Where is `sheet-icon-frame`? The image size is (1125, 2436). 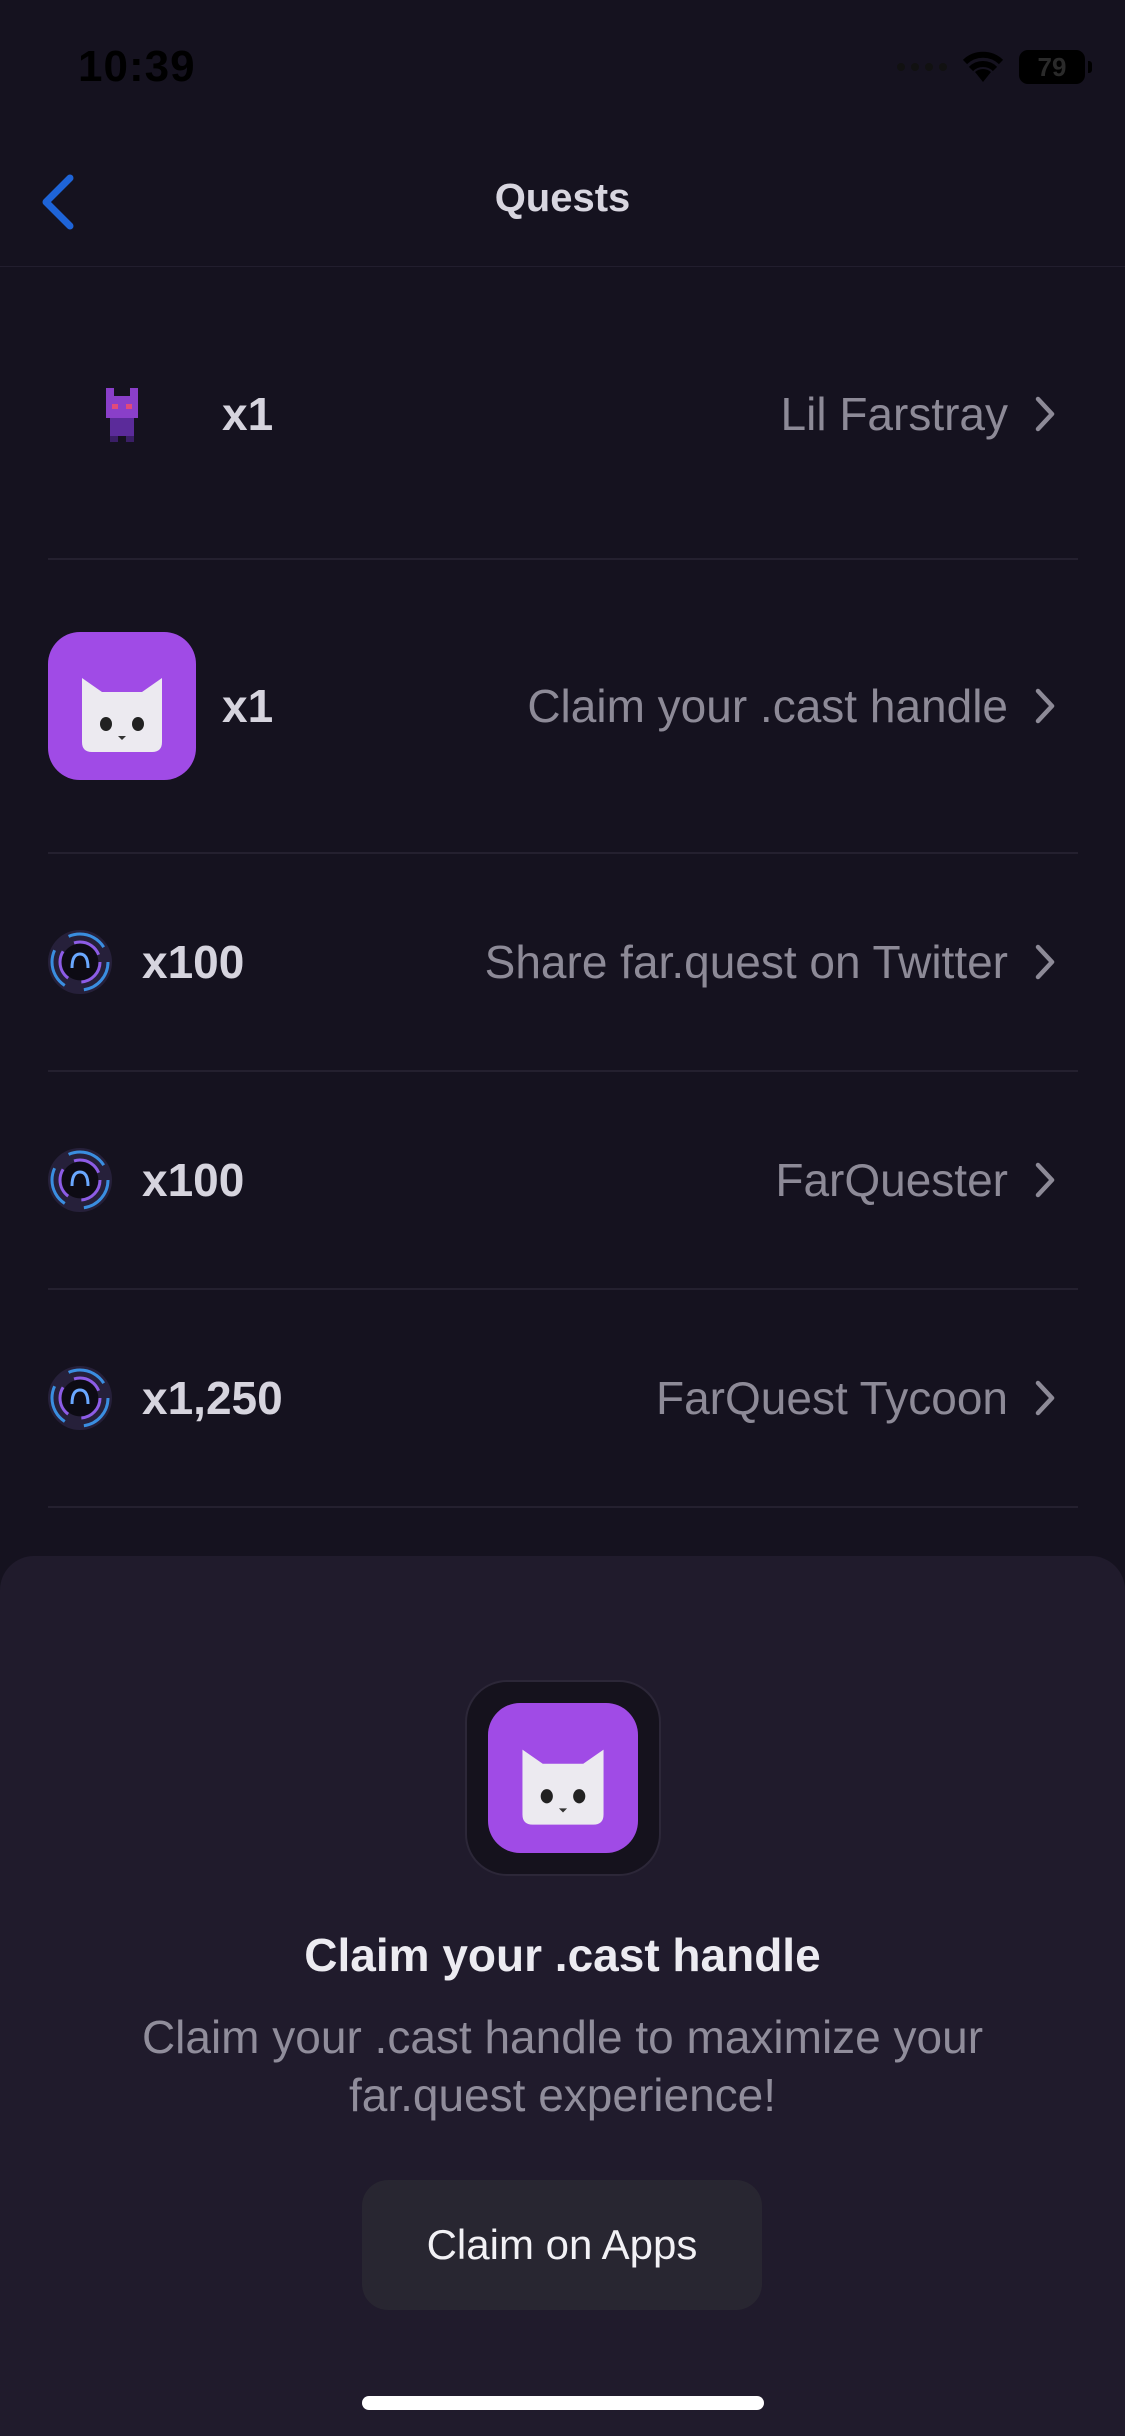 sheet-icon-frame is located at coordinates (563, 1778).